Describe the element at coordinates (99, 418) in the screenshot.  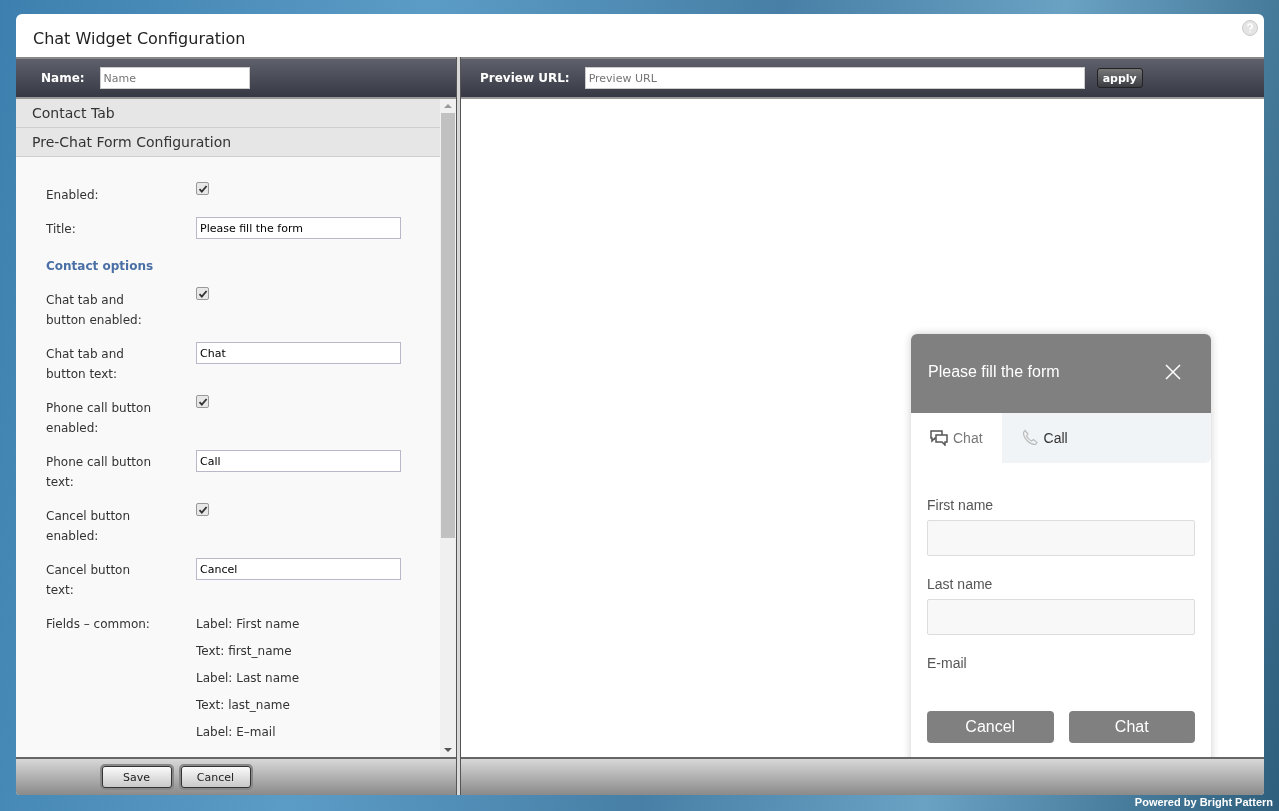
I see `field-label: Phone call button enabled:` at that location.